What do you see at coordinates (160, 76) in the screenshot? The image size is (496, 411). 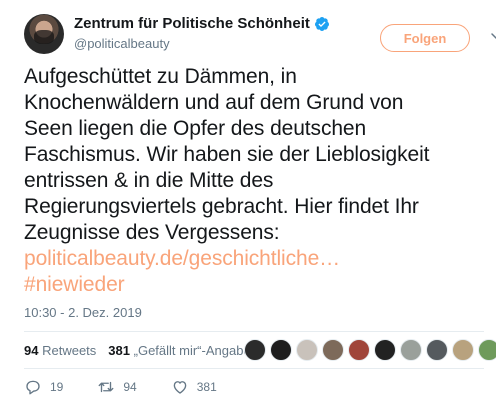 I see `tweet-text-line: Aufgeschüttet zu Dämmen, in` at bounding box center [160, 76].